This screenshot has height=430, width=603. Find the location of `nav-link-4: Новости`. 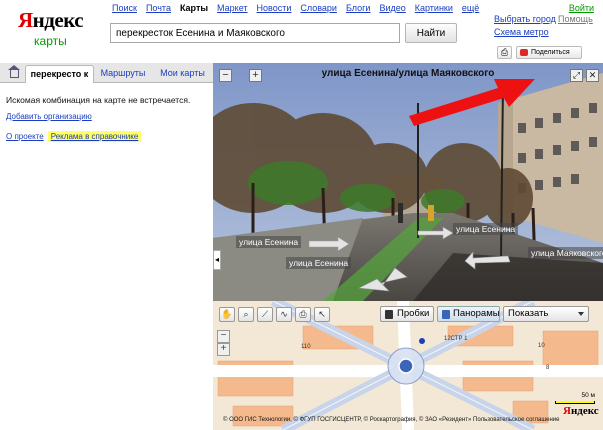

nav-link-4: Новости is located at coordinates (274, 8).